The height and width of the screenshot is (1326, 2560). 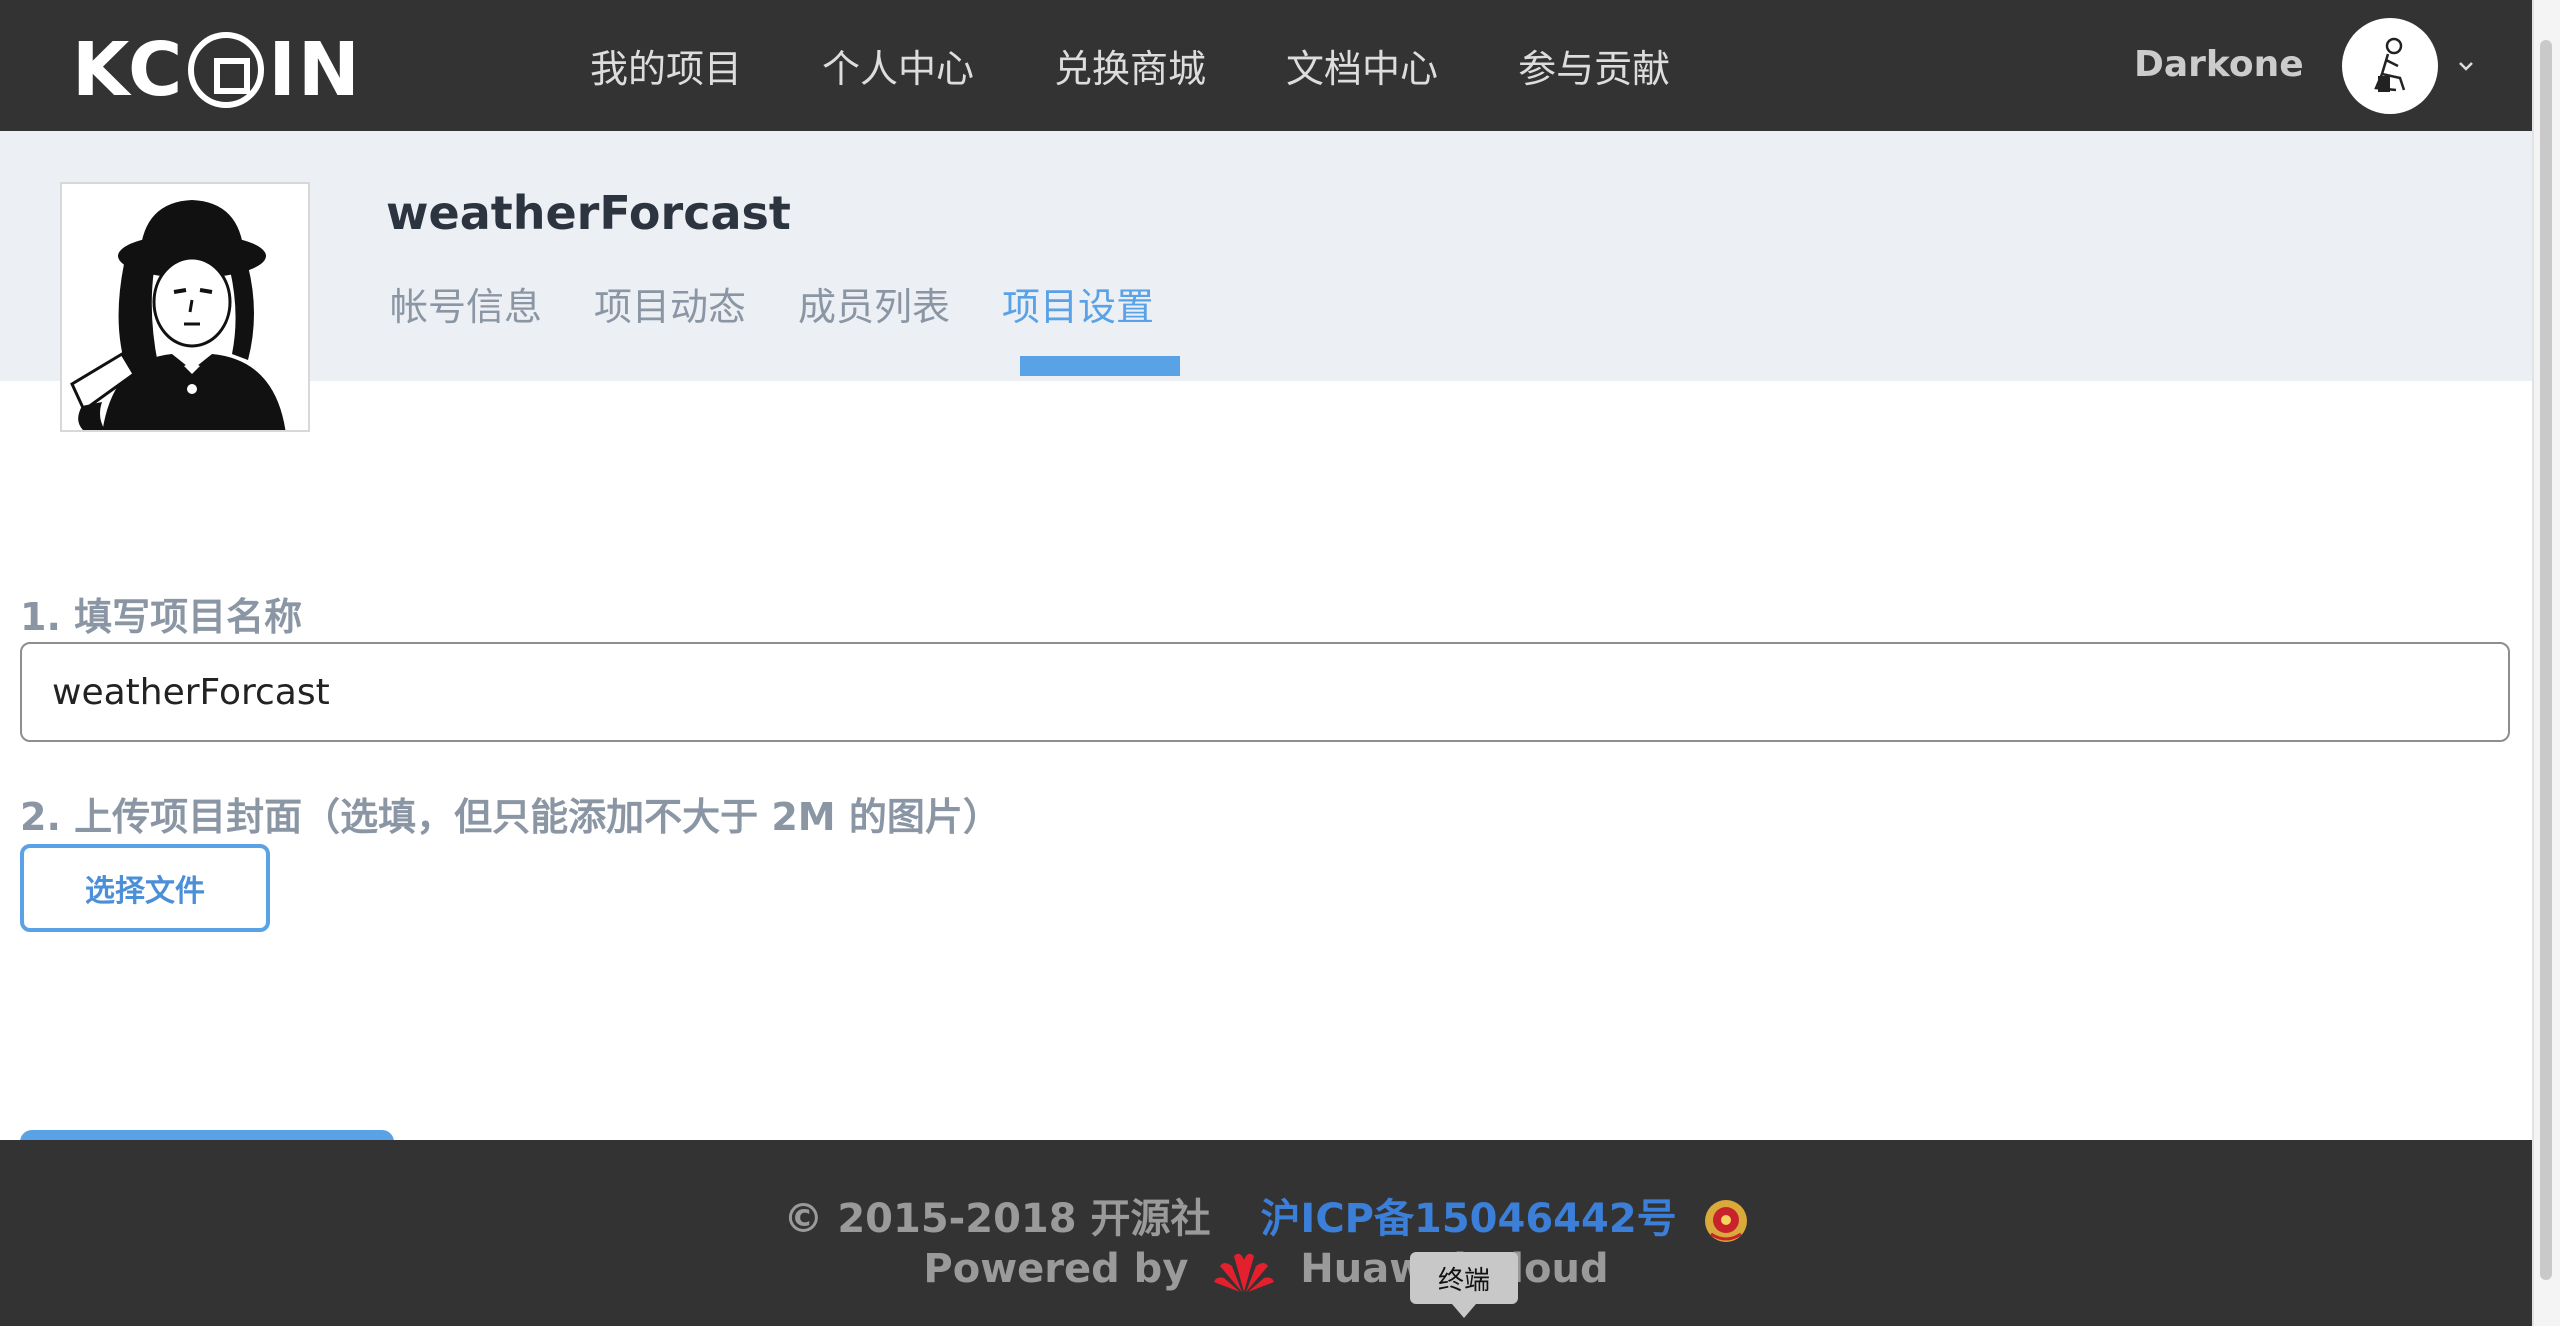 What do you see at coordinates (2219, 64) in the screenshot?
I see `username: Darkone` at bounding box center [2219, 64].